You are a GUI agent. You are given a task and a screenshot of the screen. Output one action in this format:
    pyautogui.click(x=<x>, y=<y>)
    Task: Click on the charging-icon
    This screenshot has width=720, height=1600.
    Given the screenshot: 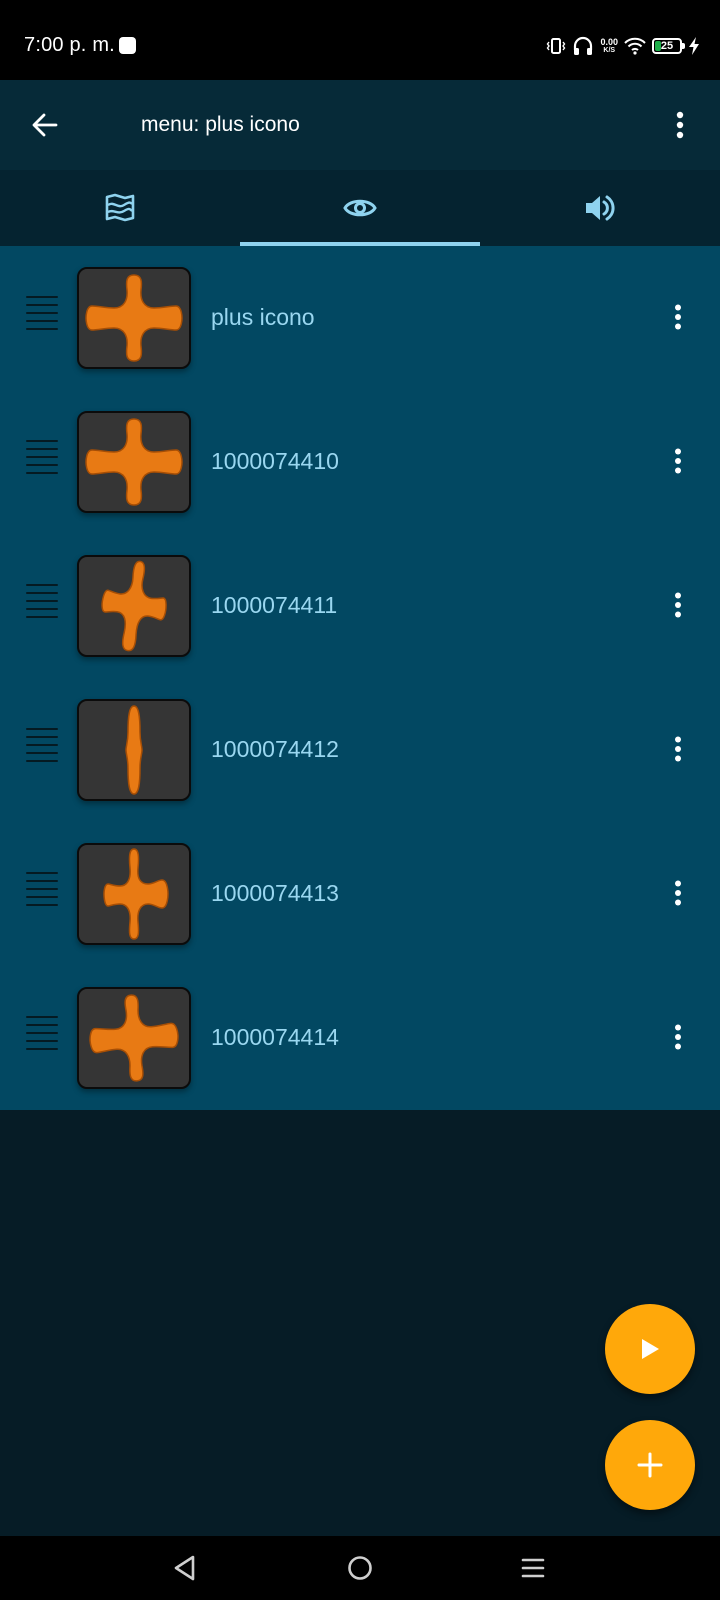 What is the action you would take?
    pyautogui.click(x=694, y=46)
    